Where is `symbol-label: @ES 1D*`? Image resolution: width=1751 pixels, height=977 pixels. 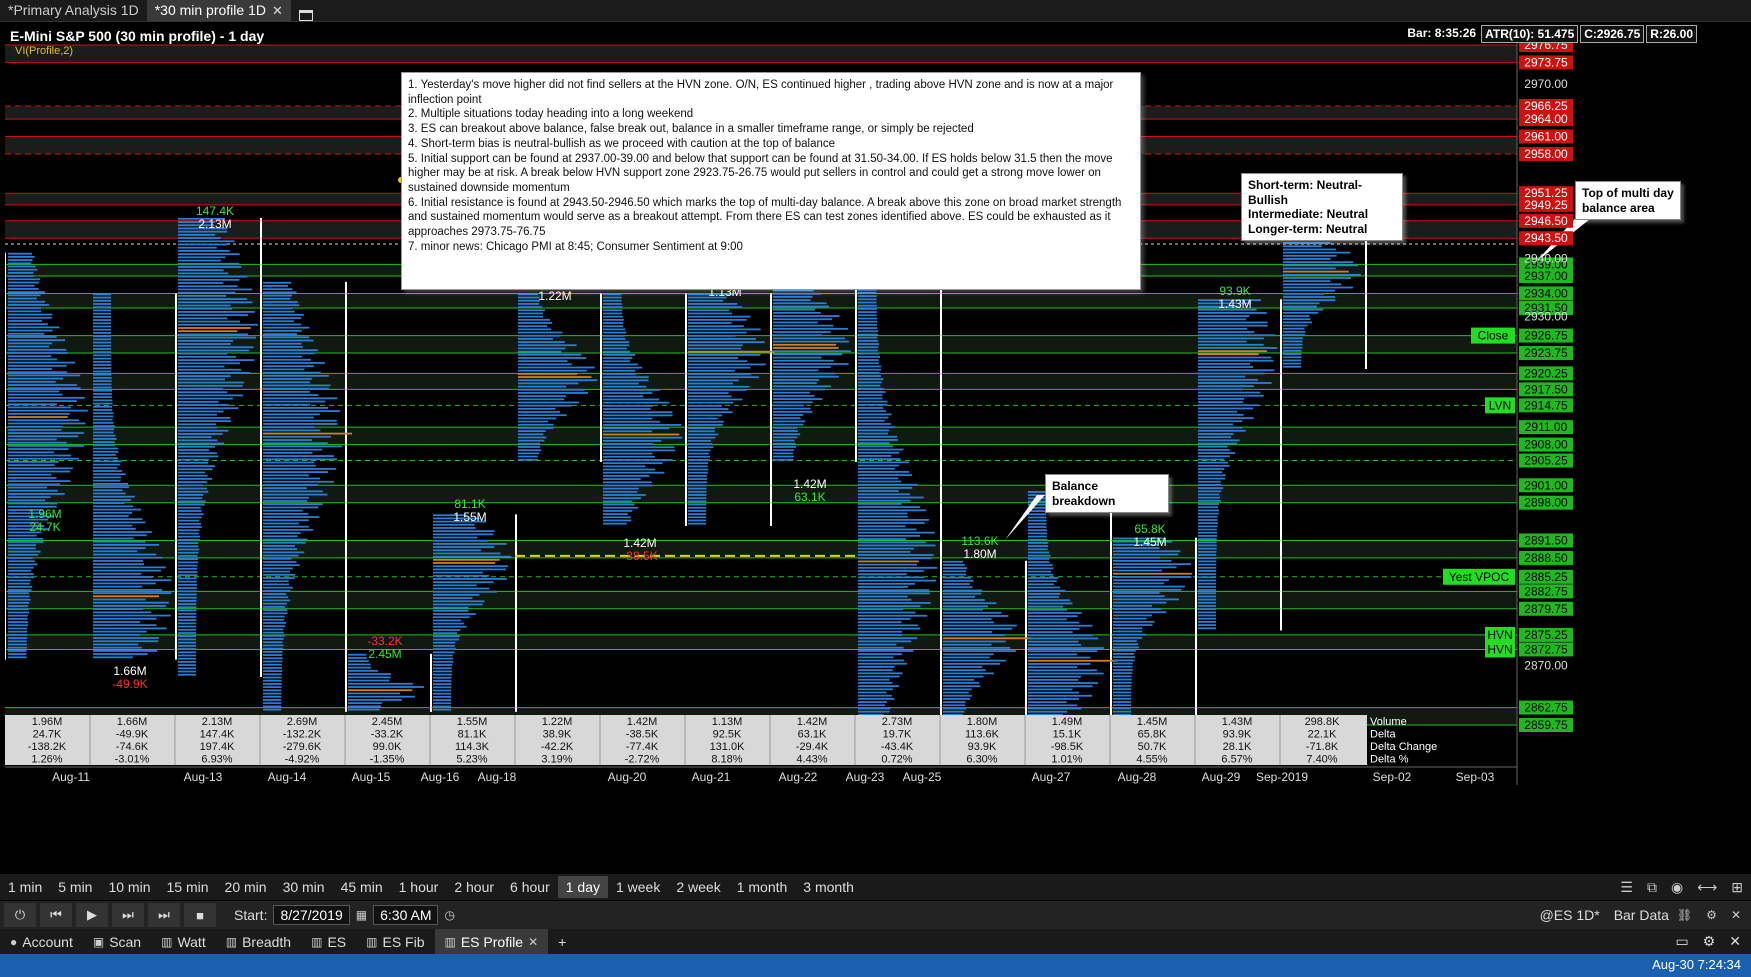
symbol-label: @ES 1D* is located at coordinates (1570, 915).